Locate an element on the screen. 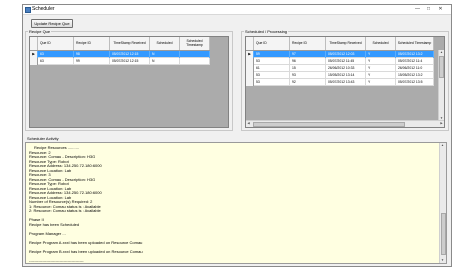 This screenshot has width=474, height=269. table-cell: 05/07/2012 13:5 is located at coordinates (415, 82).